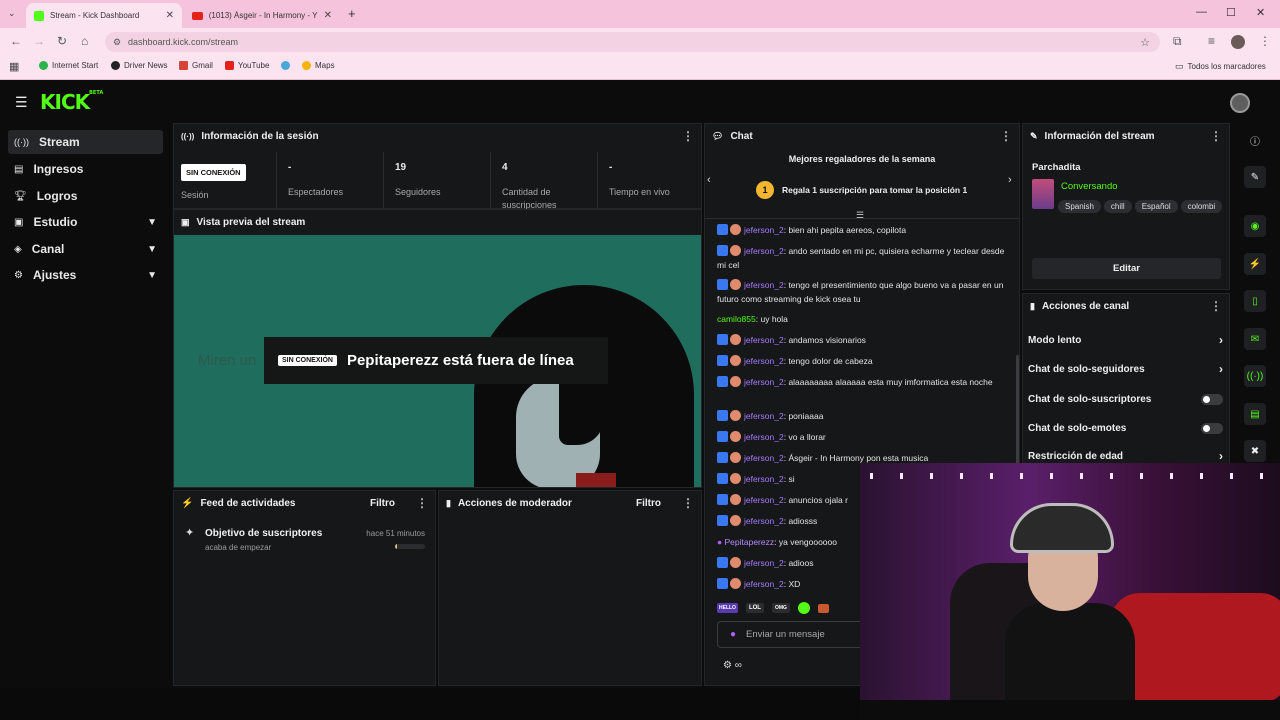  What do you see at coordinates (733, 634) in the screenshot?
I see `microphone-icon: ●` at bounding box center [733, 634].